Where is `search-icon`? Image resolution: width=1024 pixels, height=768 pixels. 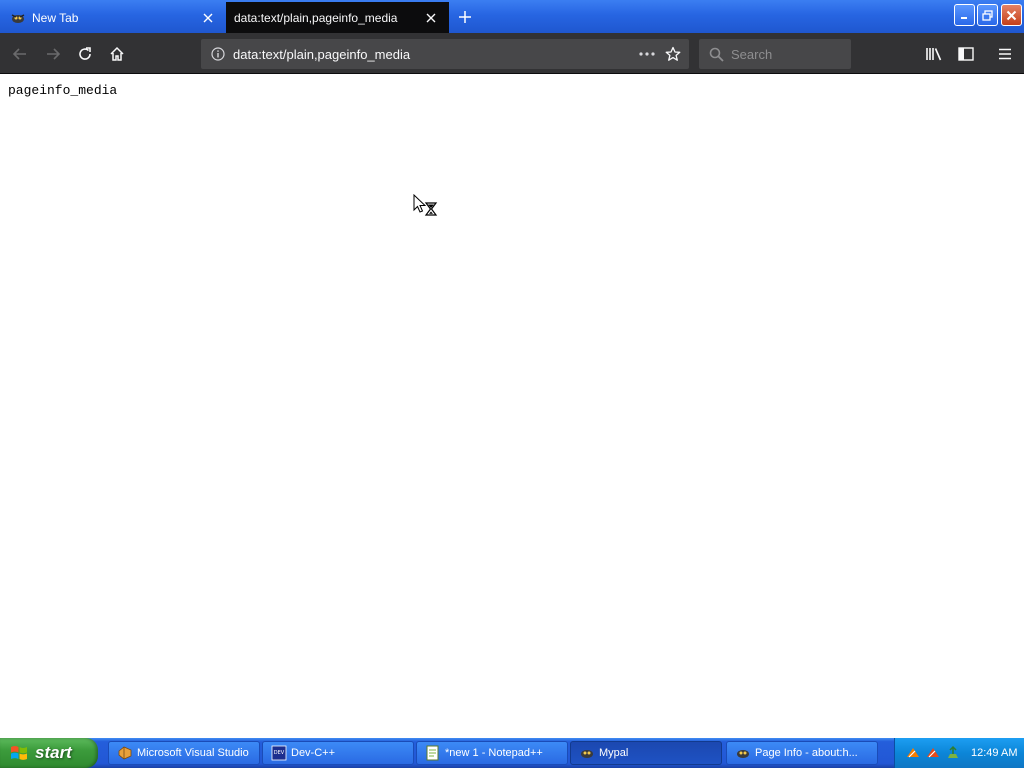
search-icon is located at coordinates (716, 54).